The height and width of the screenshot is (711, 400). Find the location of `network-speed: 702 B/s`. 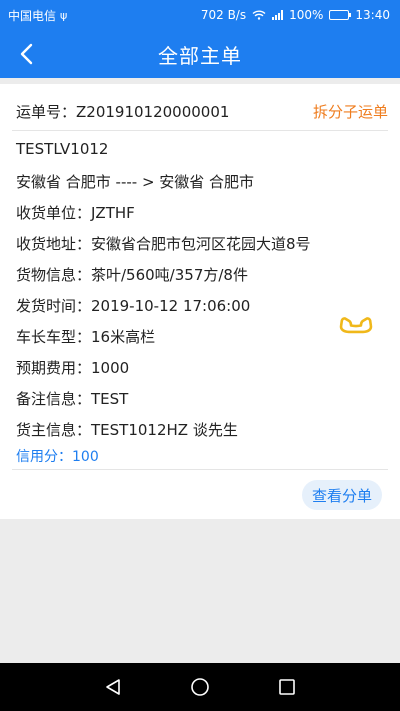

network-speed: 702 B/s is located at coordinates (223, 15).